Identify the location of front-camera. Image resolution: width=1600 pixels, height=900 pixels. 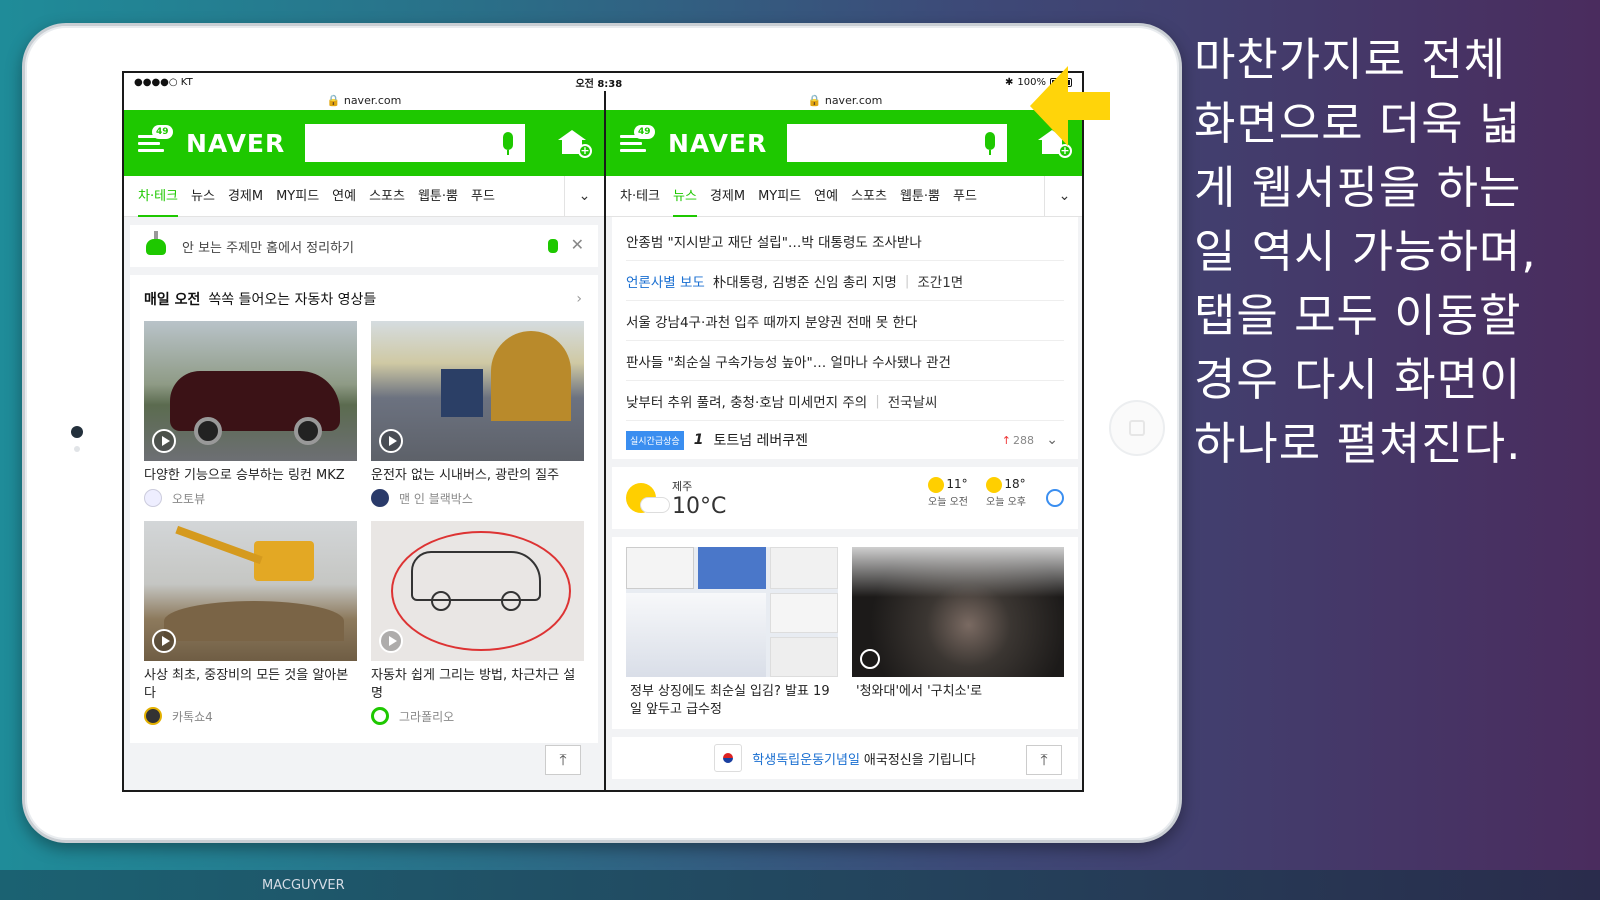
(77, 432).